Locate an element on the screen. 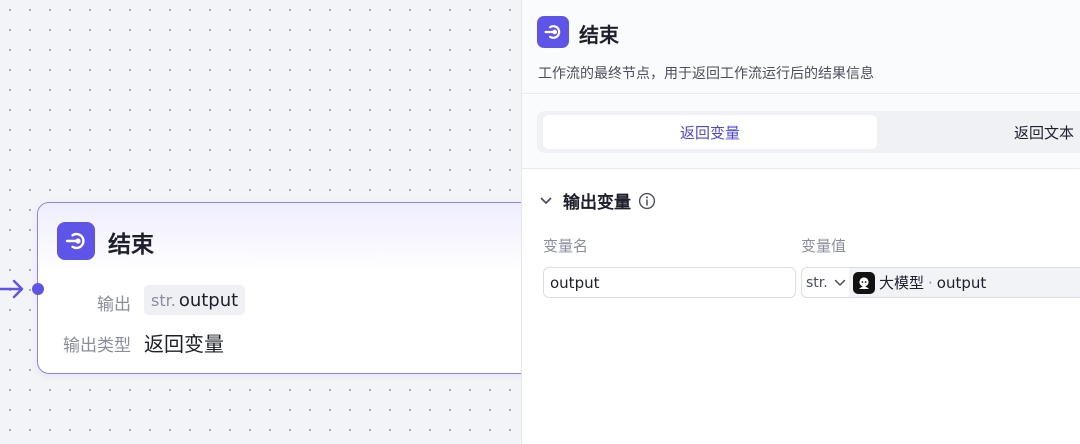 The width and height of the screenshot is (1080, 444). node-input-port is located at coordinates (38, 289).